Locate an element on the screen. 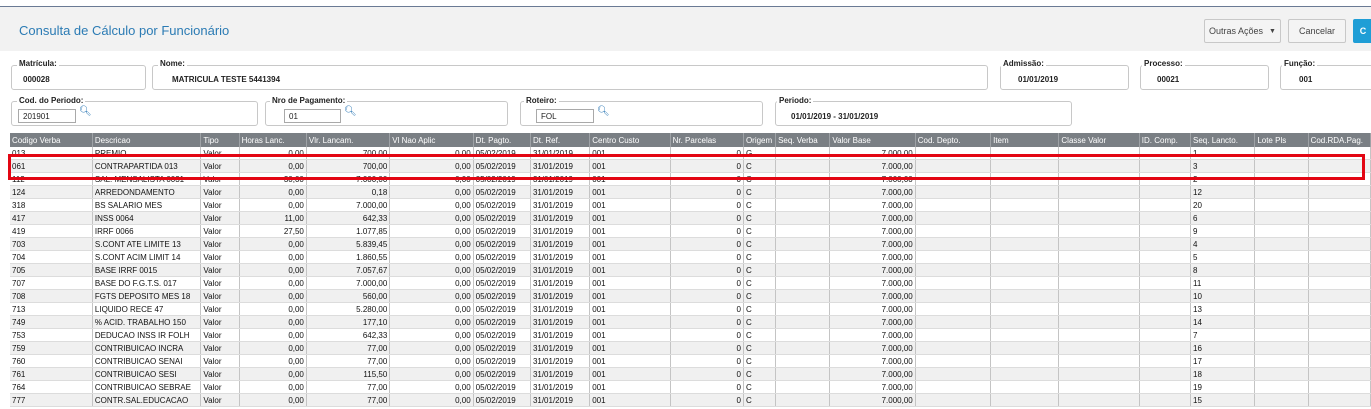 The width and height of the screenshot is (1371, 409). column-header: ID. Comp. is located at coordinates (1165, 140).